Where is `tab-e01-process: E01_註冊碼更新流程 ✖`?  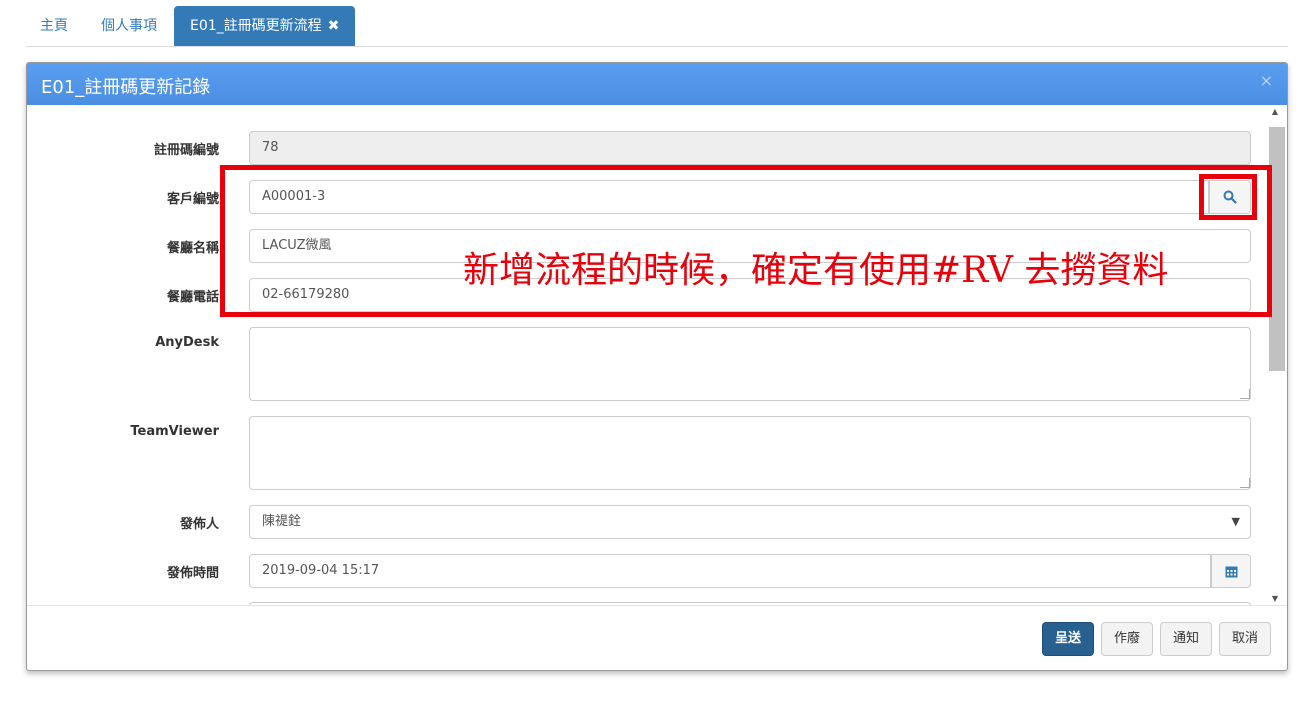
tab-e01-process: E01_註冊碼更新流程 ✖ is located at coordinates (265, 26).